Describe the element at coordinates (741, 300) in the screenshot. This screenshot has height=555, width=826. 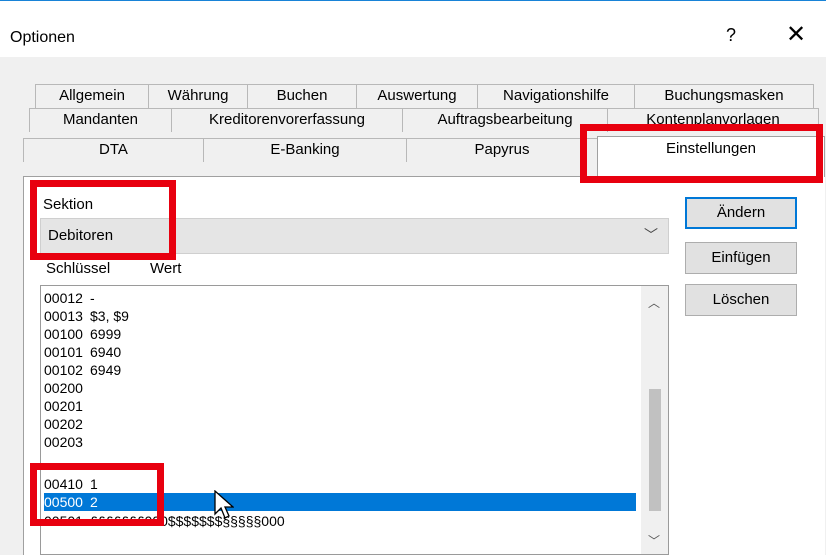
I see `delete-button: Löschen` at that location.